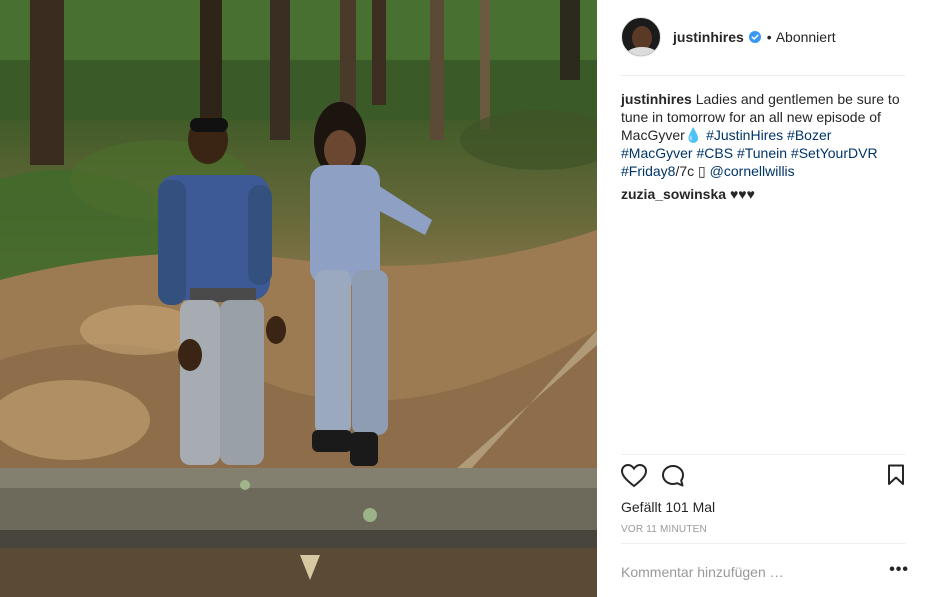  What do you see at coordinates (744, 135) in the screenshot?
I see `hashtag-link: #JustinHires` at bounding box center [744, 135].